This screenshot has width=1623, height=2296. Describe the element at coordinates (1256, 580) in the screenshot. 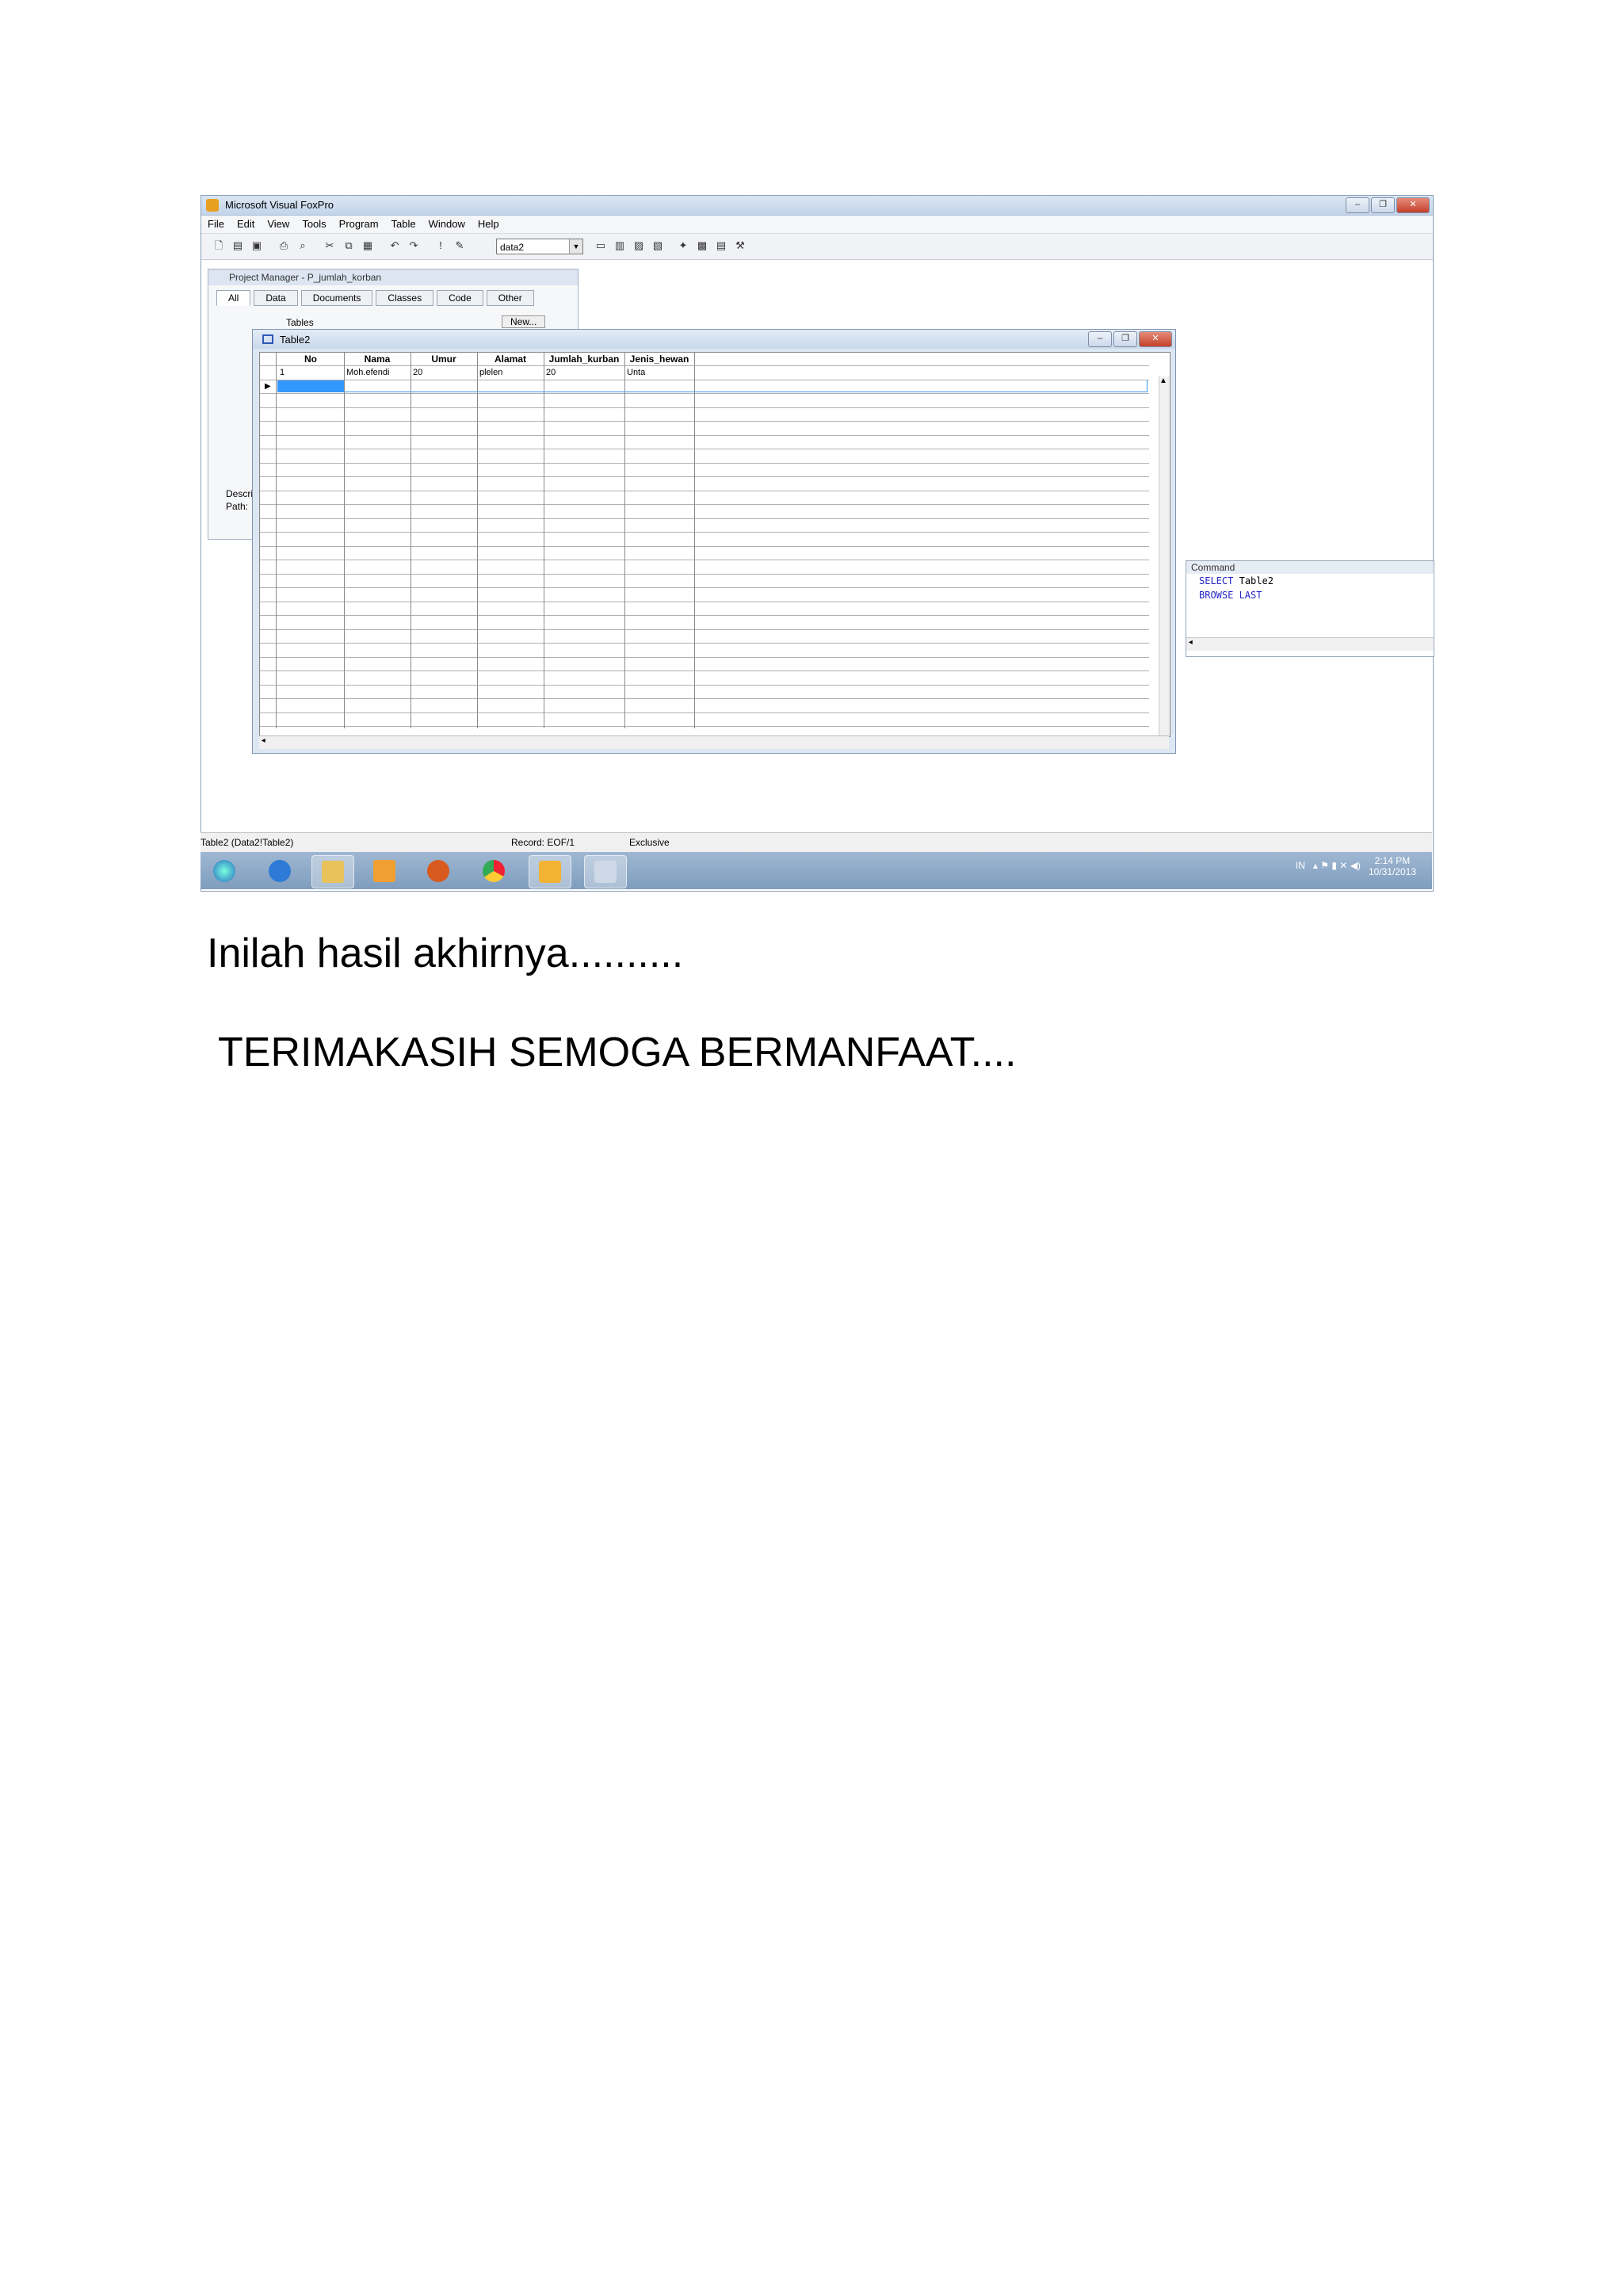

I see `command-argument: Table2` at that location.